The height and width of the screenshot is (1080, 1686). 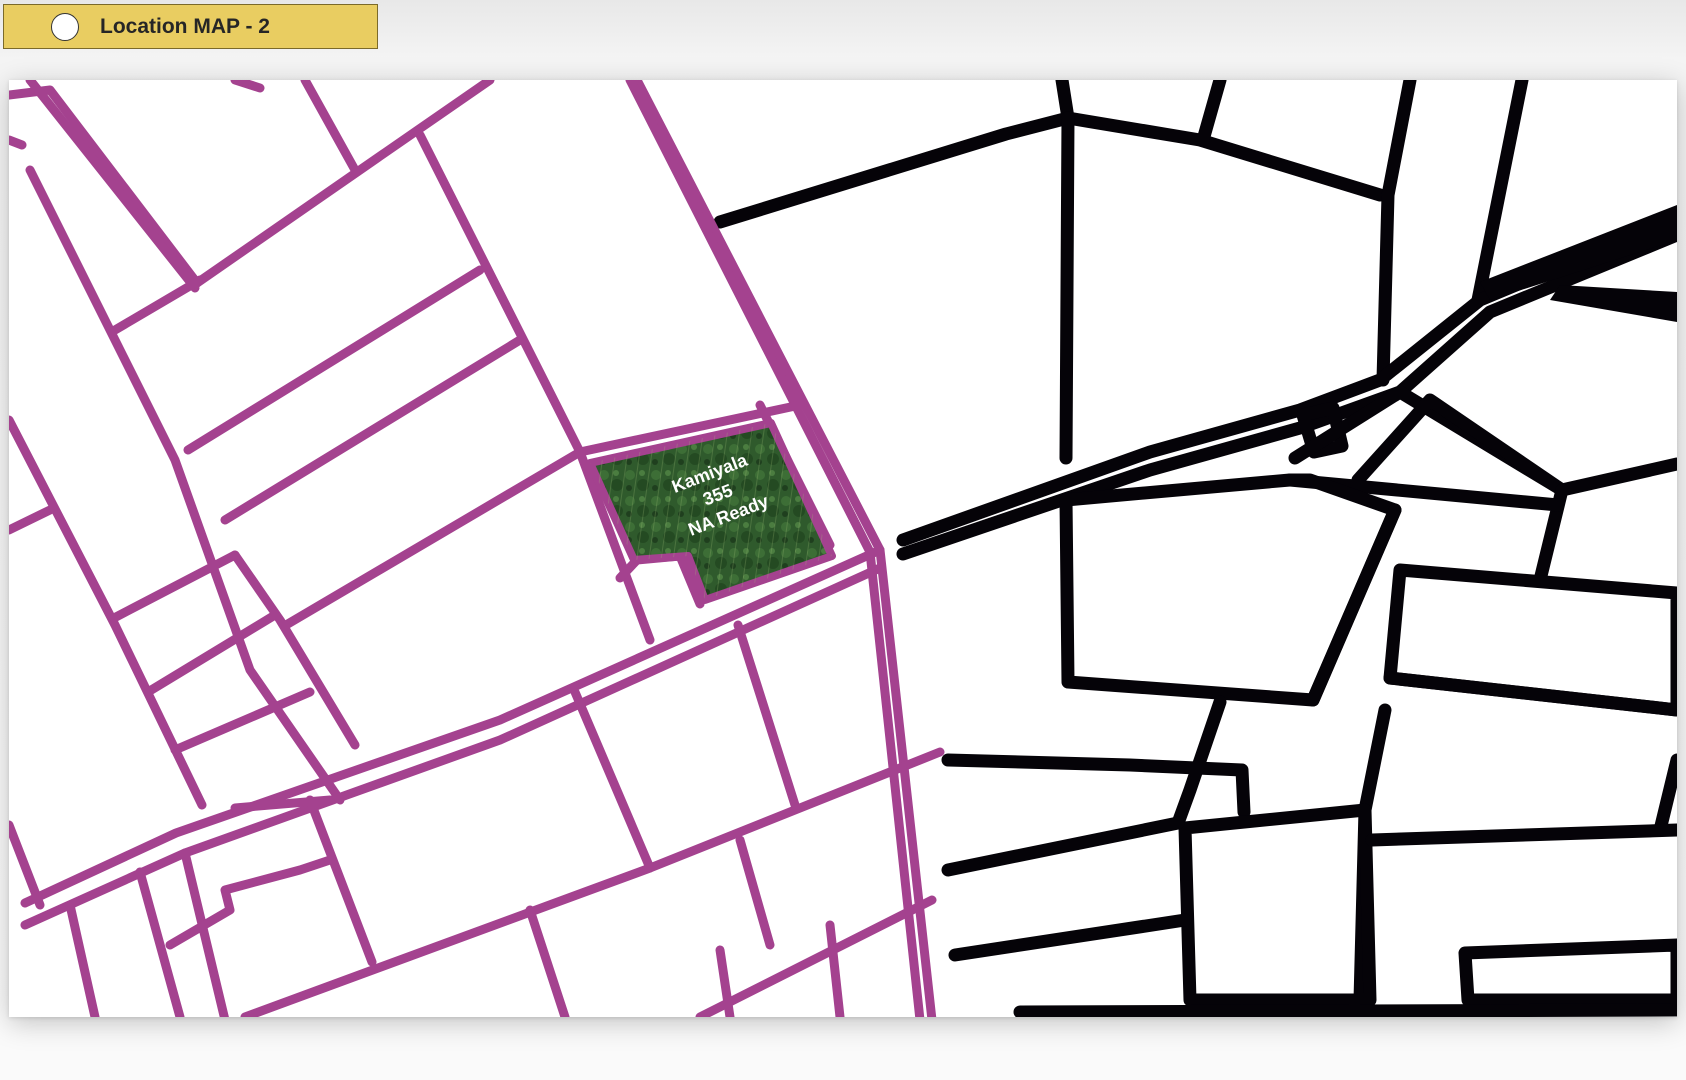 I want to click on map-title-badge: Location MAP - 2, so click(x=190, y=26).